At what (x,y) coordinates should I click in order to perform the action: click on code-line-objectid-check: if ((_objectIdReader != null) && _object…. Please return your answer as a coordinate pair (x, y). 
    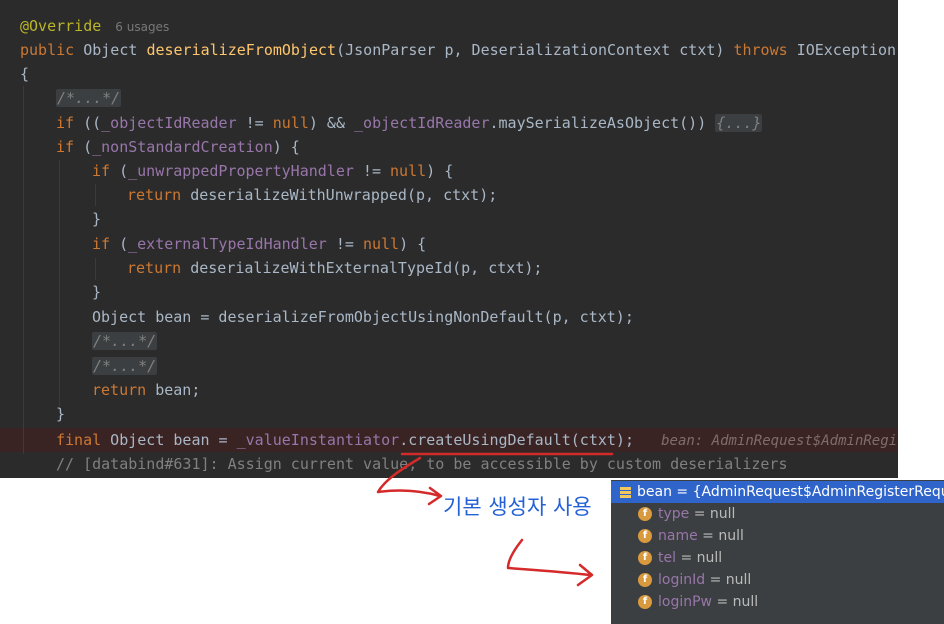
    Looking at the image, I should click on (409, 123).